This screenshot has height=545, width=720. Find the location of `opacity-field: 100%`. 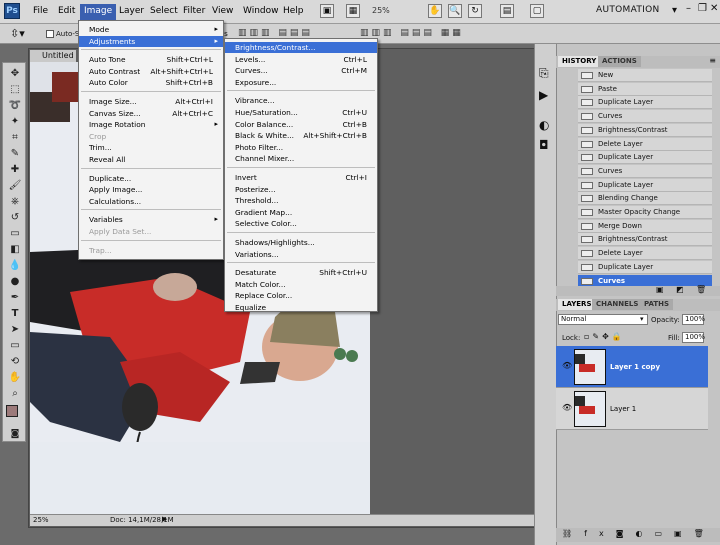

opacity-field: 100% is located at coordinates (693, 319).